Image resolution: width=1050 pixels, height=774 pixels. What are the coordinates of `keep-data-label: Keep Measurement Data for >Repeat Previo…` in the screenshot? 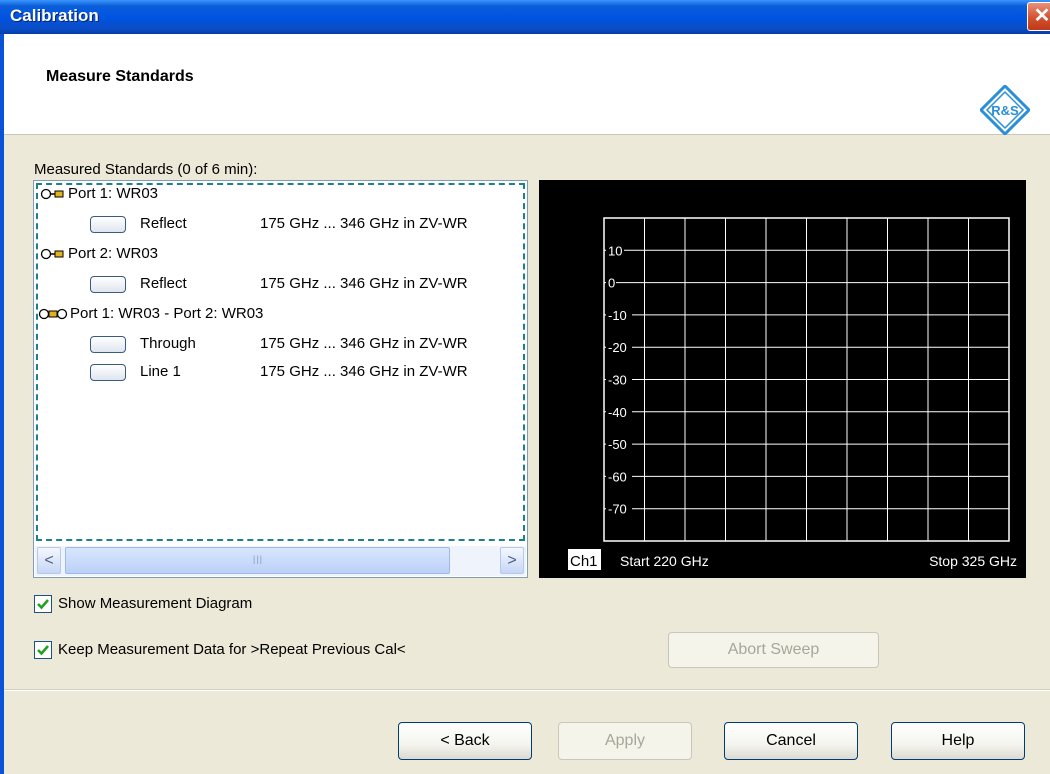 It's located at (232, 649).